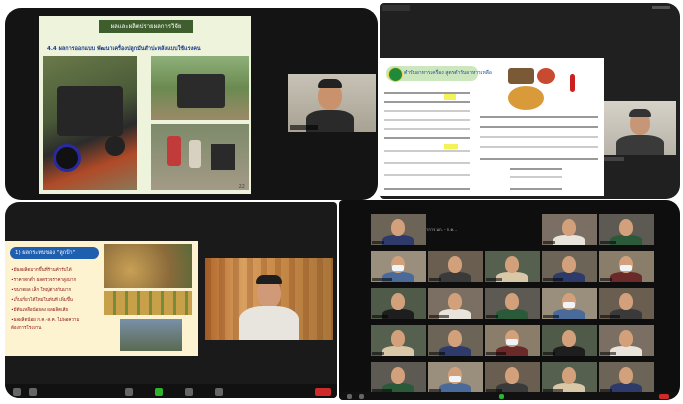 The width and height of the screenshot is (683, 404). What do you see at coordinates (54, 253) in the screenshot?
I see `slide-title: 1) ผลกระทบของ "ลูกป้า"` at bounding box center [54, 253].